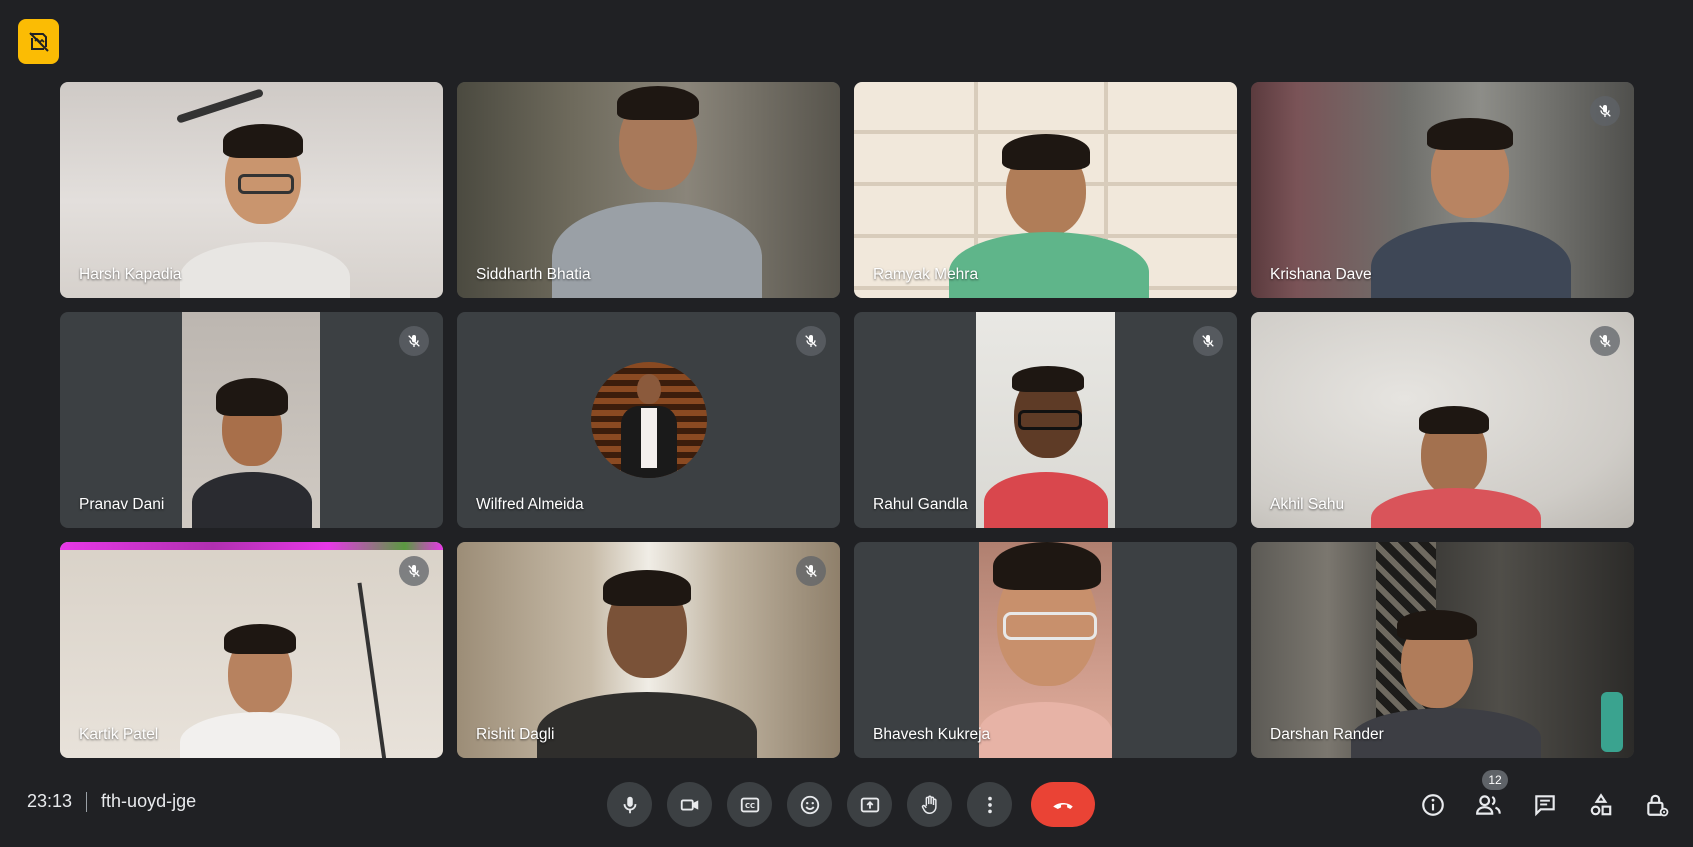 This screenshot has height=847, width=1693. I want to click on emoji-reactions-icon, so click(809, 804).